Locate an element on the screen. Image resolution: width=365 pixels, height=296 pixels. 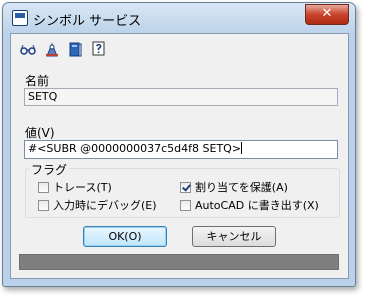
app-icon is located at coordinates (20, 18).